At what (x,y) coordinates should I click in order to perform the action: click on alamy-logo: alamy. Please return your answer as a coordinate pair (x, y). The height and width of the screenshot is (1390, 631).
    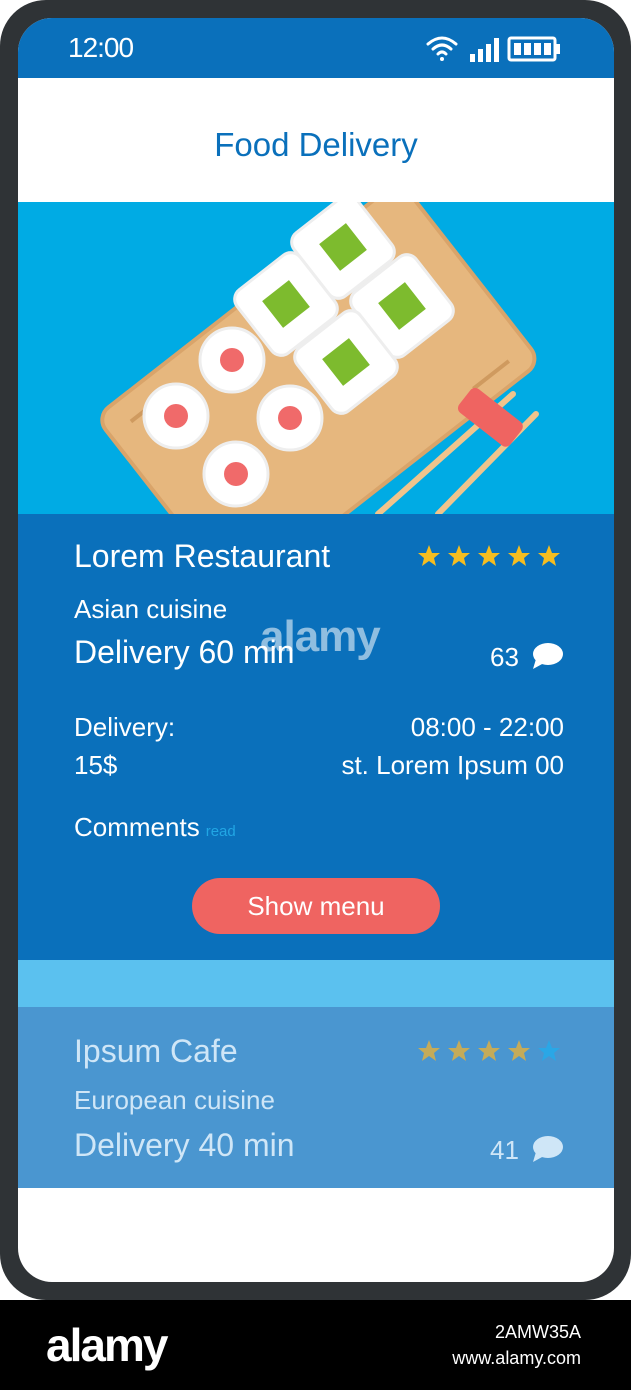
    Looking at the image, I should click on (107, 1345).